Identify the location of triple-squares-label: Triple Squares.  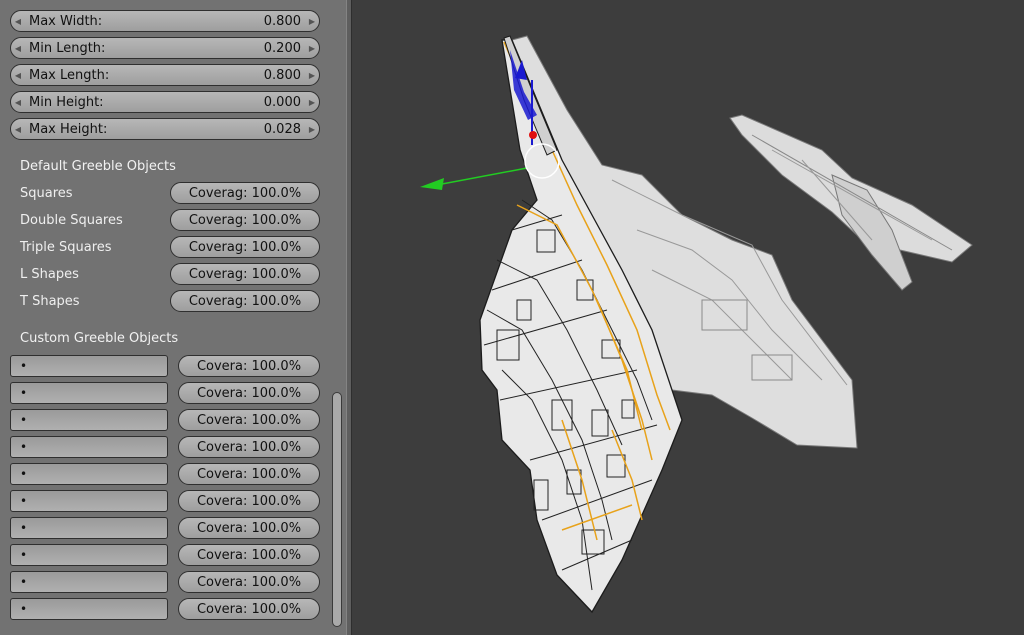
(66, 247).